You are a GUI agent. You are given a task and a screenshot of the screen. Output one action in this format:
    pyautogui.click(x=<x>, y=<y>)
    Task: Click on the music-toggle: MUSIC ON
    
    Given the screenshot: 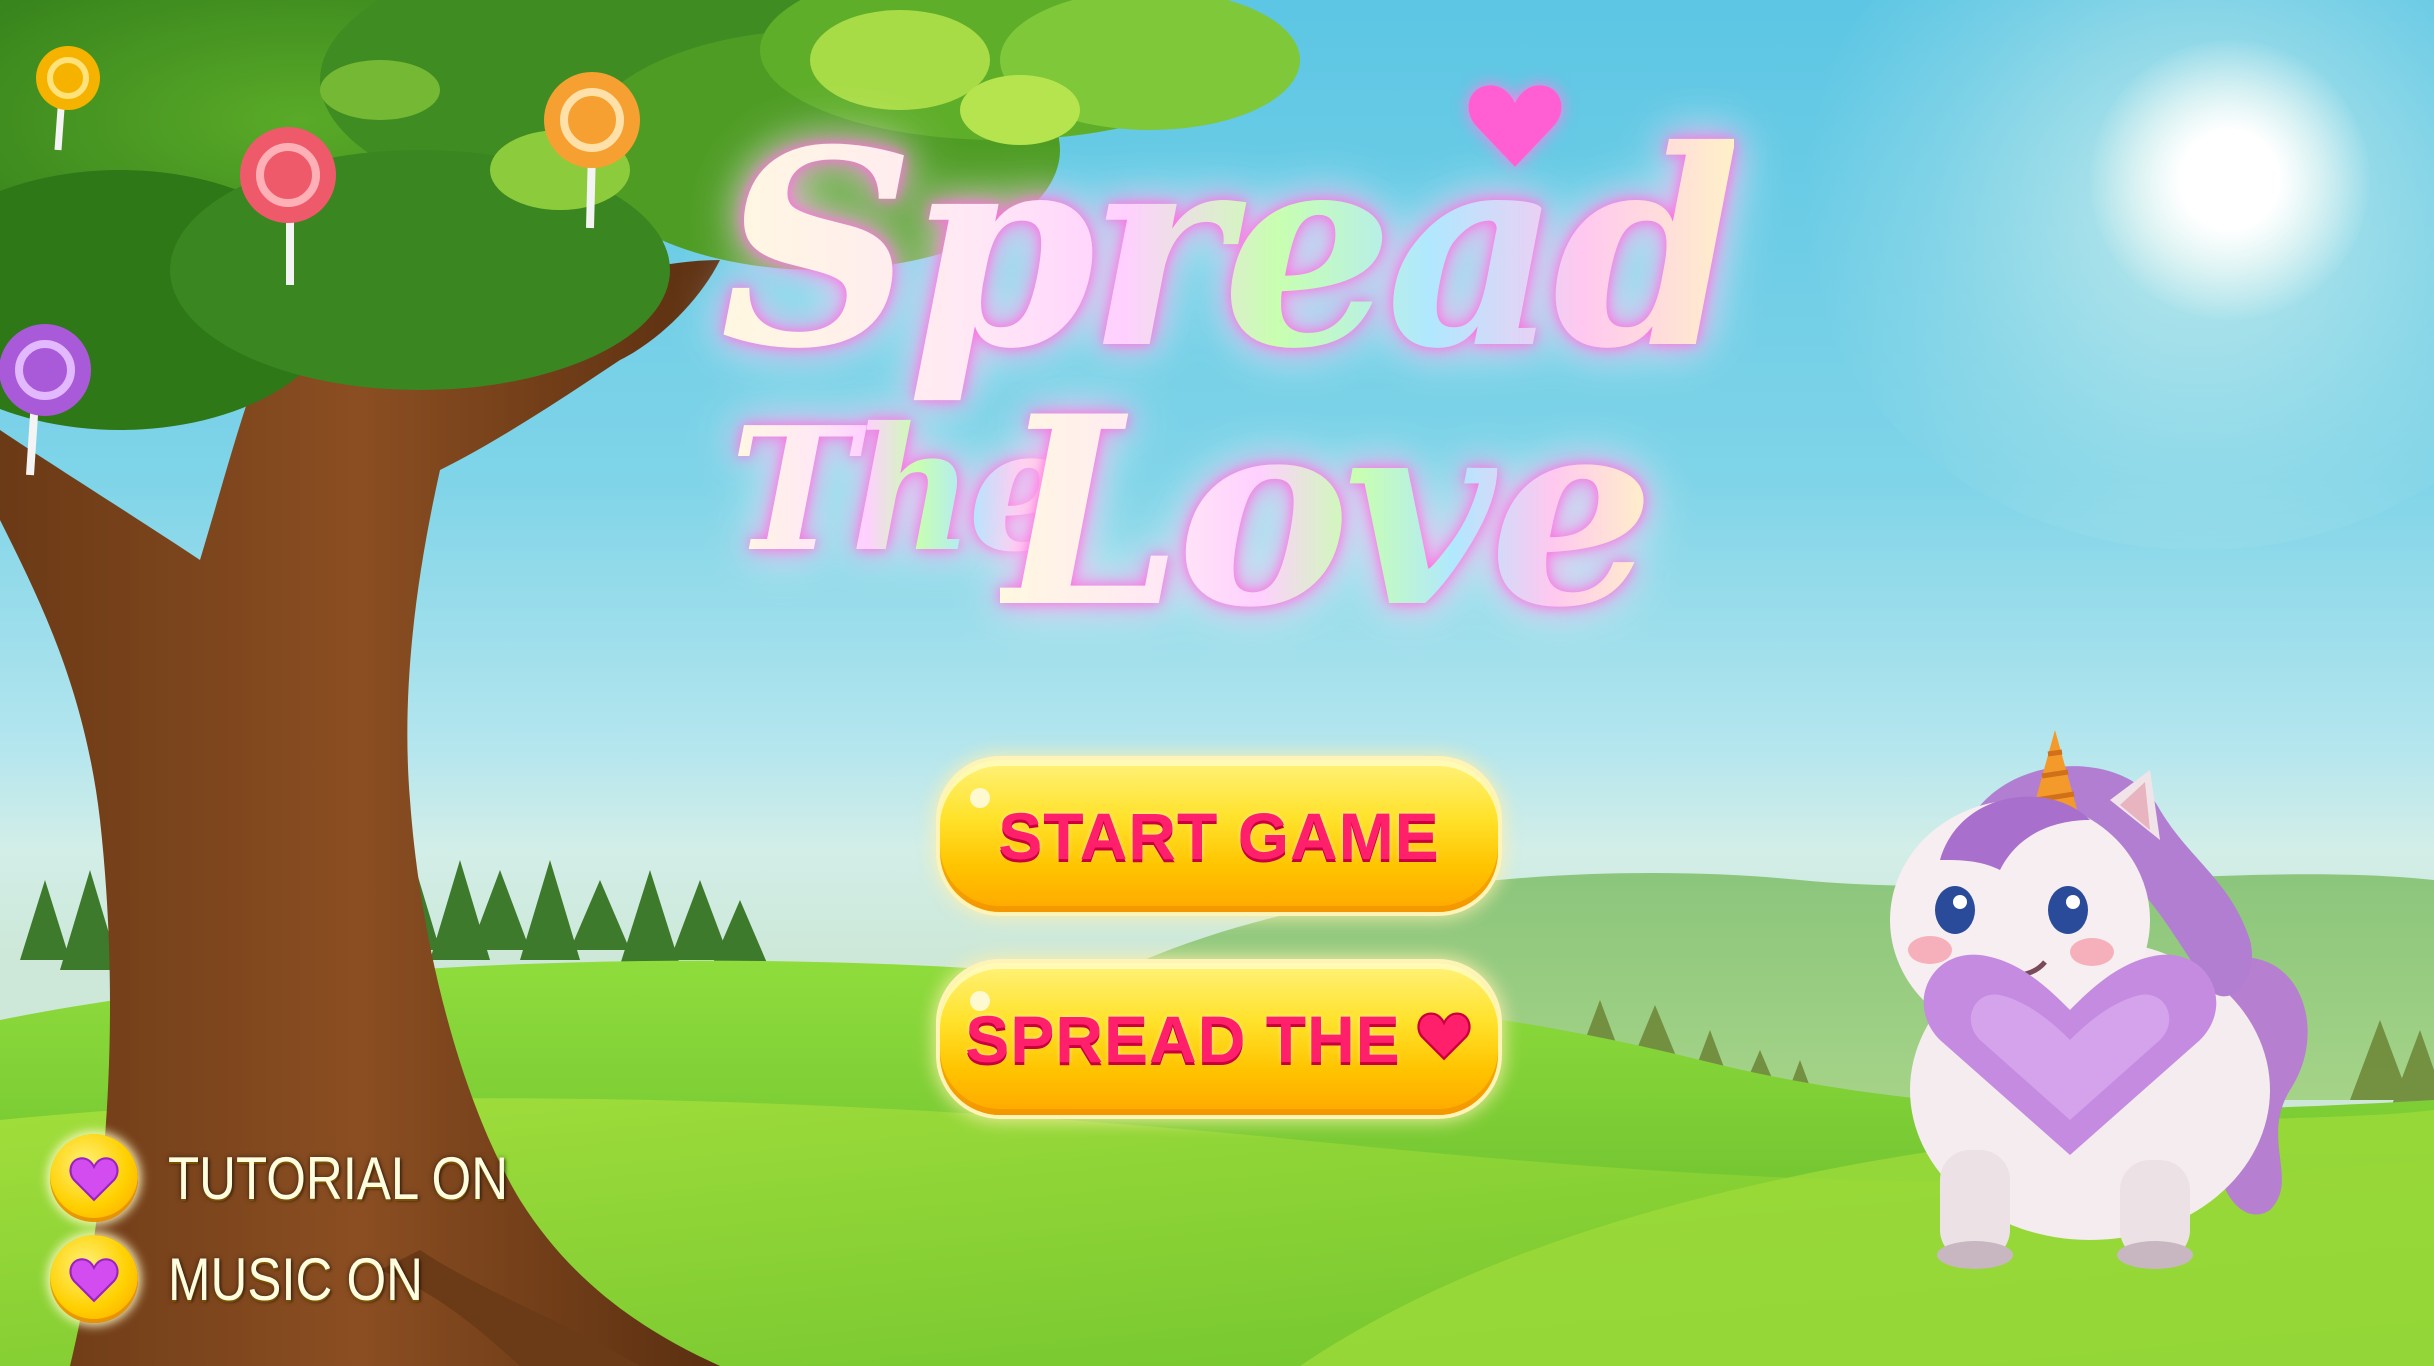 What is the action you would take?
    pyautogui.click(x=259, y=1279)
    